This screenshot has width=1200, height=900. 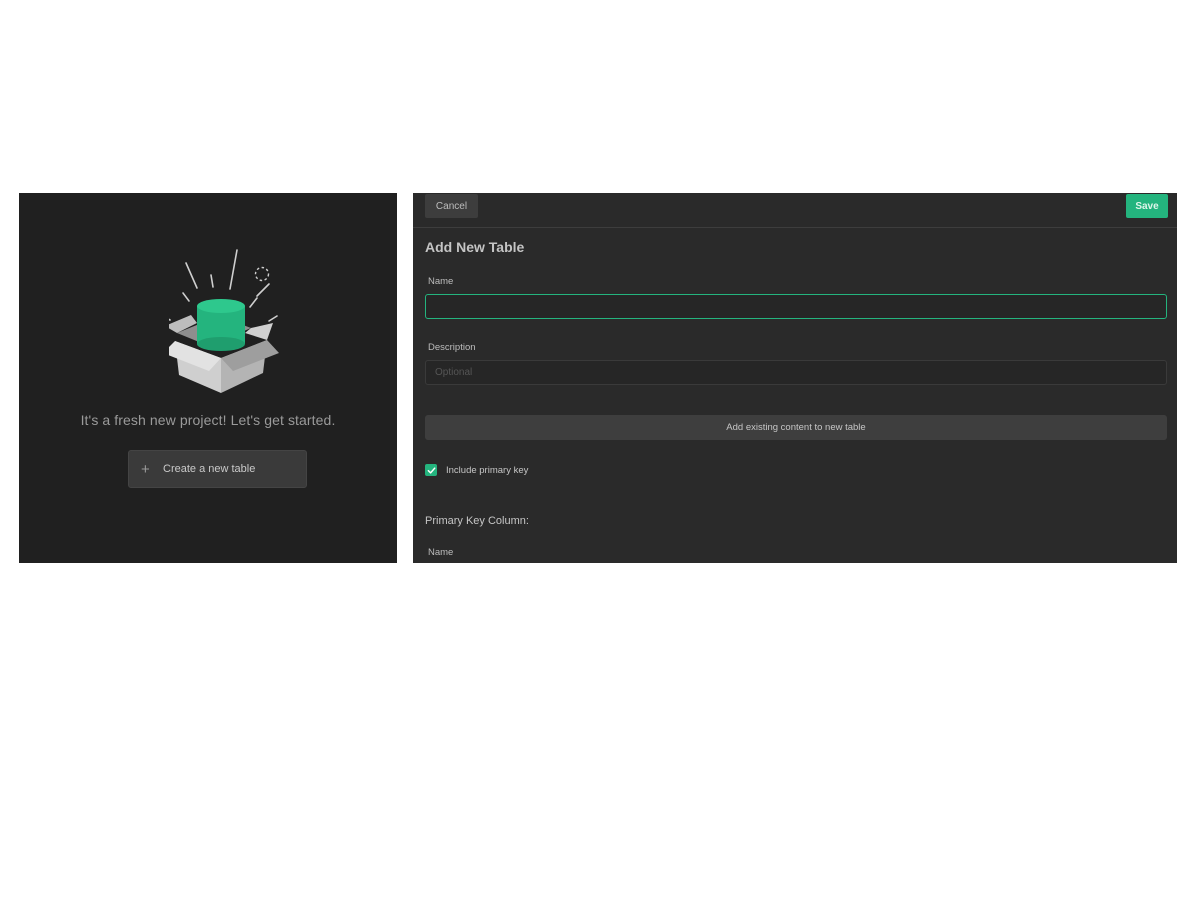 What do you see at coordinates (487, 470) in the screenshot?
I see `include-primary-key-label: Include primary key` at bounding box center [487, 470].